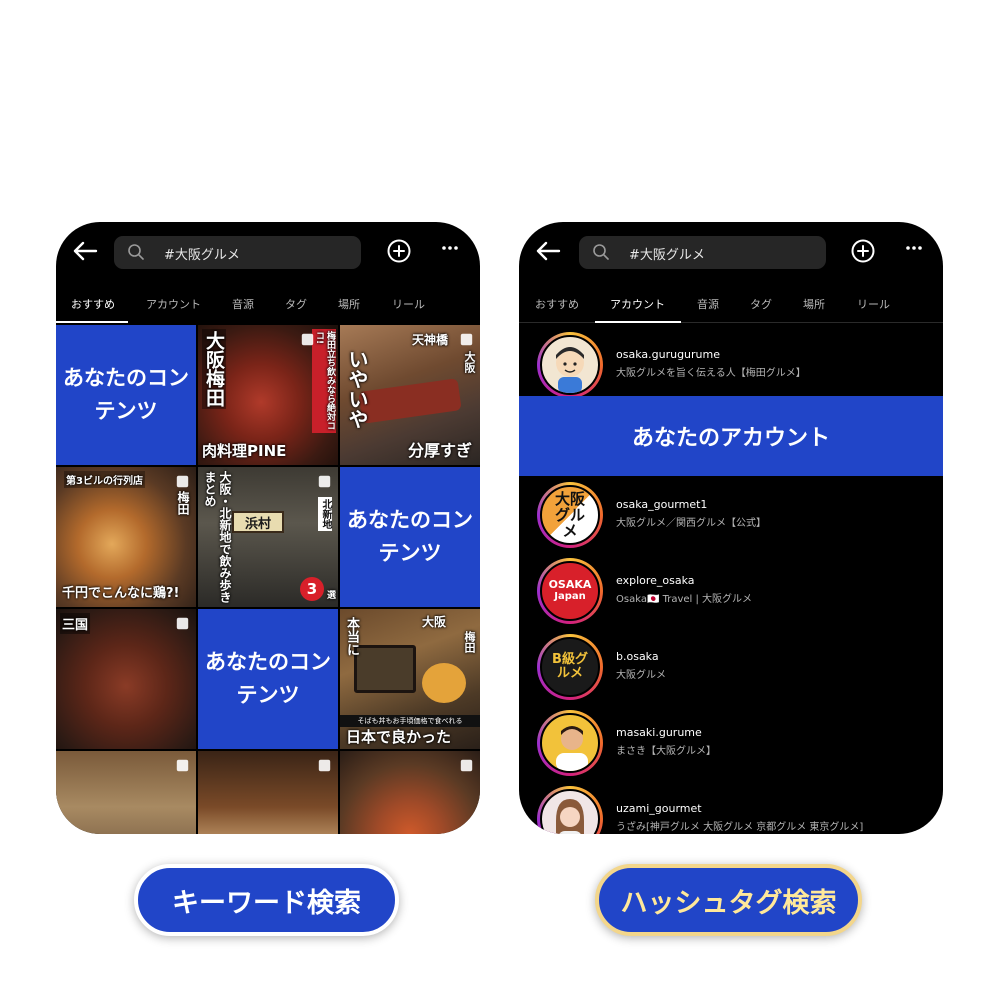 The height and width of the screenshot is (1000, 1000). What do you see at coordinates (324, 381) in the screenshot?
I see `tile-side-text: 梅田立ち飲みなら絶対ココ!` at bounding box center [324, 381].